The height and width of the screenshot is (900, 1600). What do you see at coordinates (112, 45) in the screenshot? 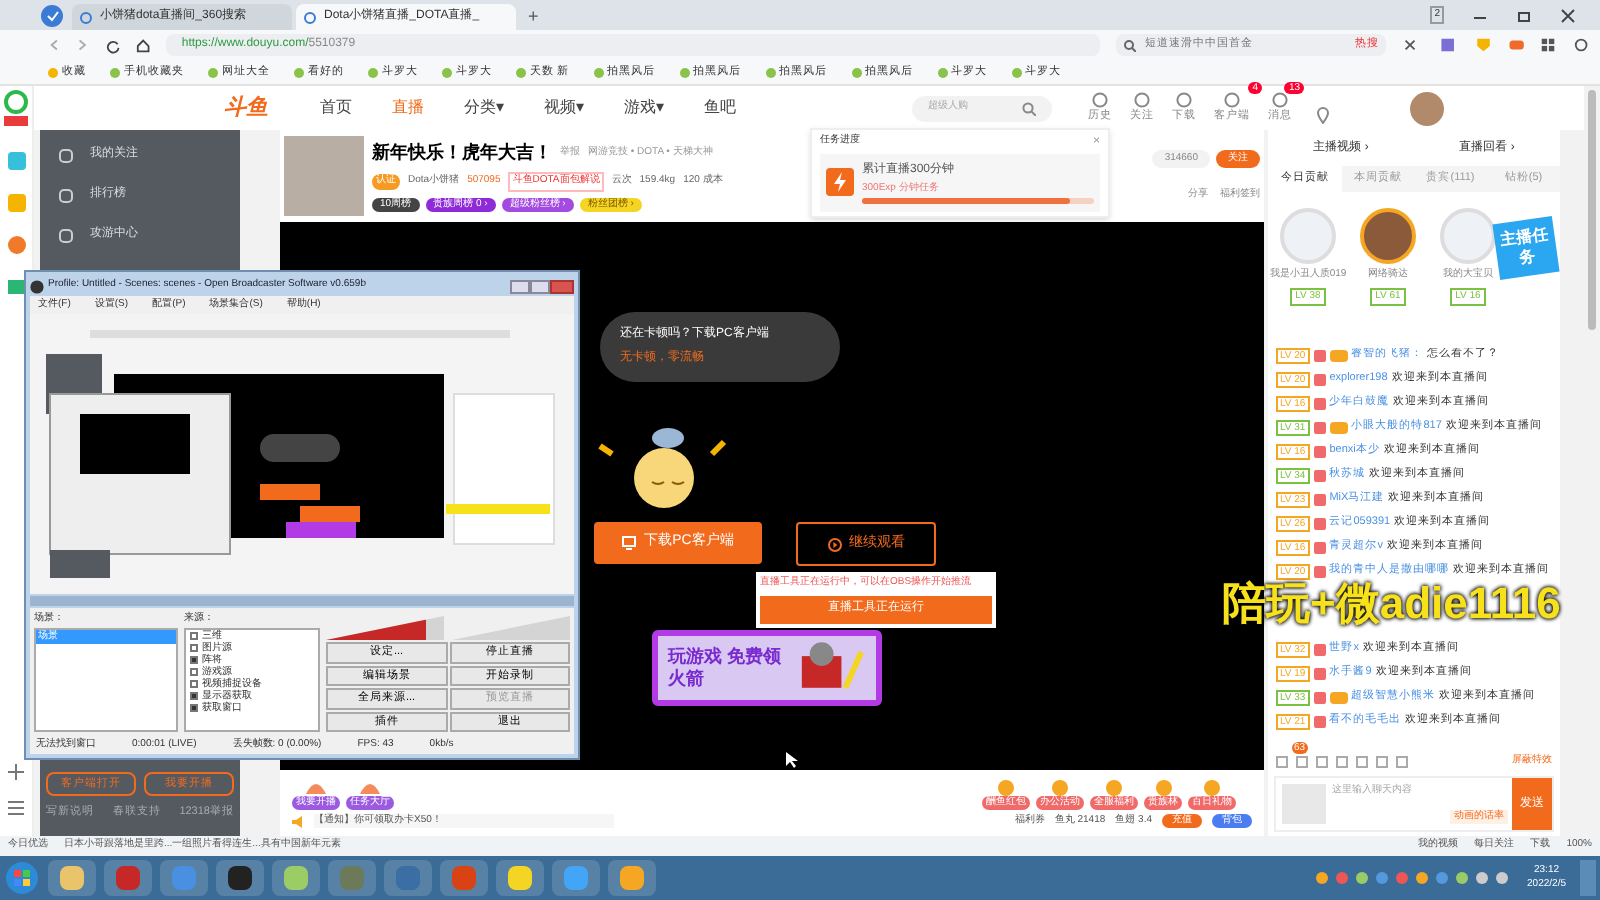
I see `reload-icon` at bounding box center [112, 45].